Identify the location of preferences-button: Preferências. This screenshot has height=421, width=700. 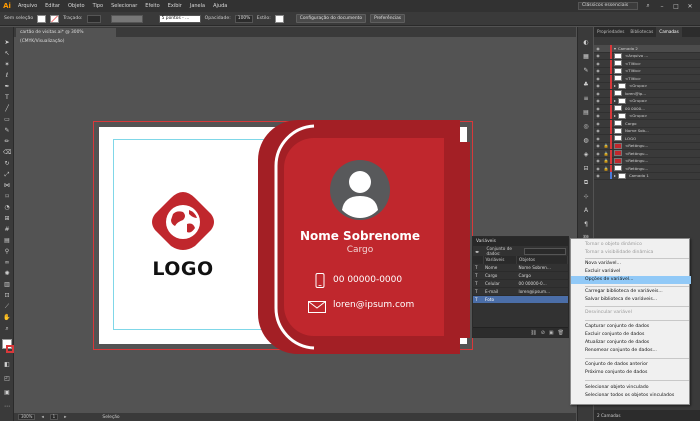
(388, 18).